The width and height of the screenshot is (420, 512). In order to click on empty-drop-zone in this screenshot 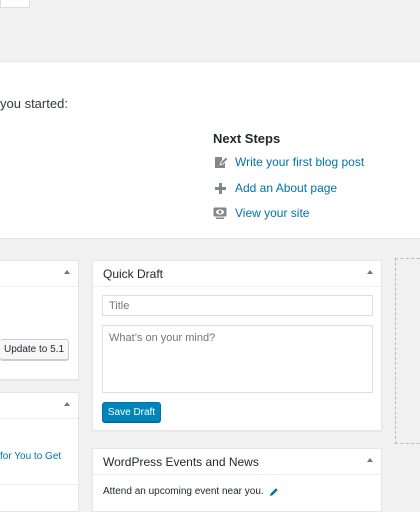, I will do `click(407, 351)`.